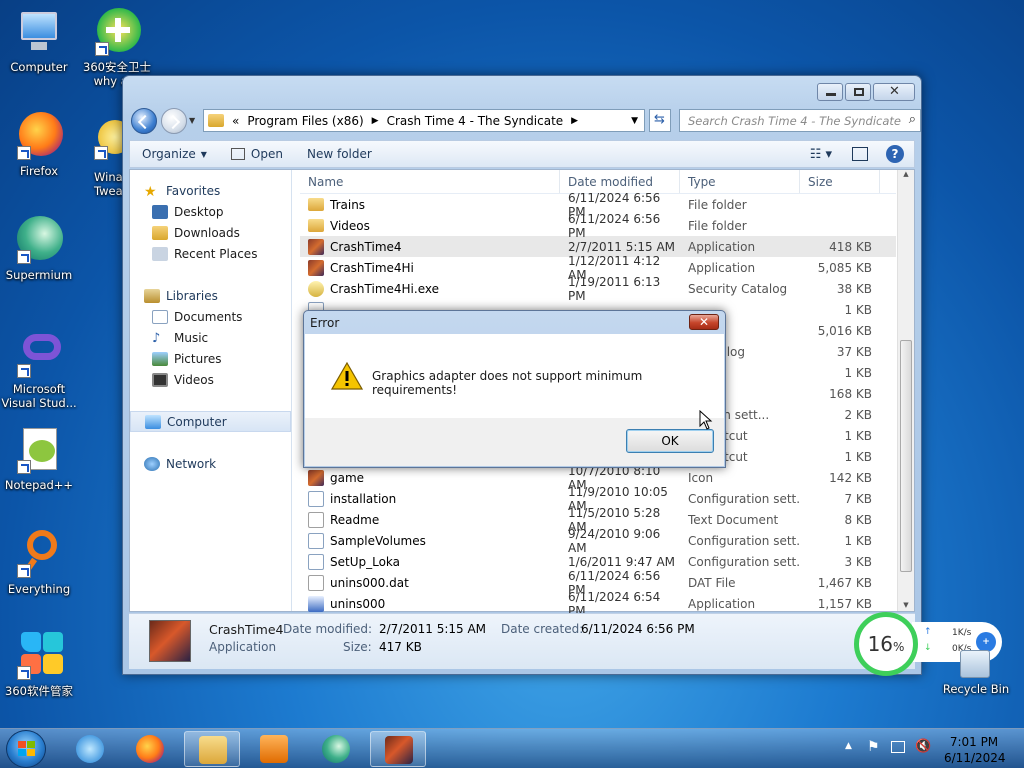 Image resolution: width=1024 pixels, height=768 pixels. I want to click on taskbar-firefox, so click(150, 749).